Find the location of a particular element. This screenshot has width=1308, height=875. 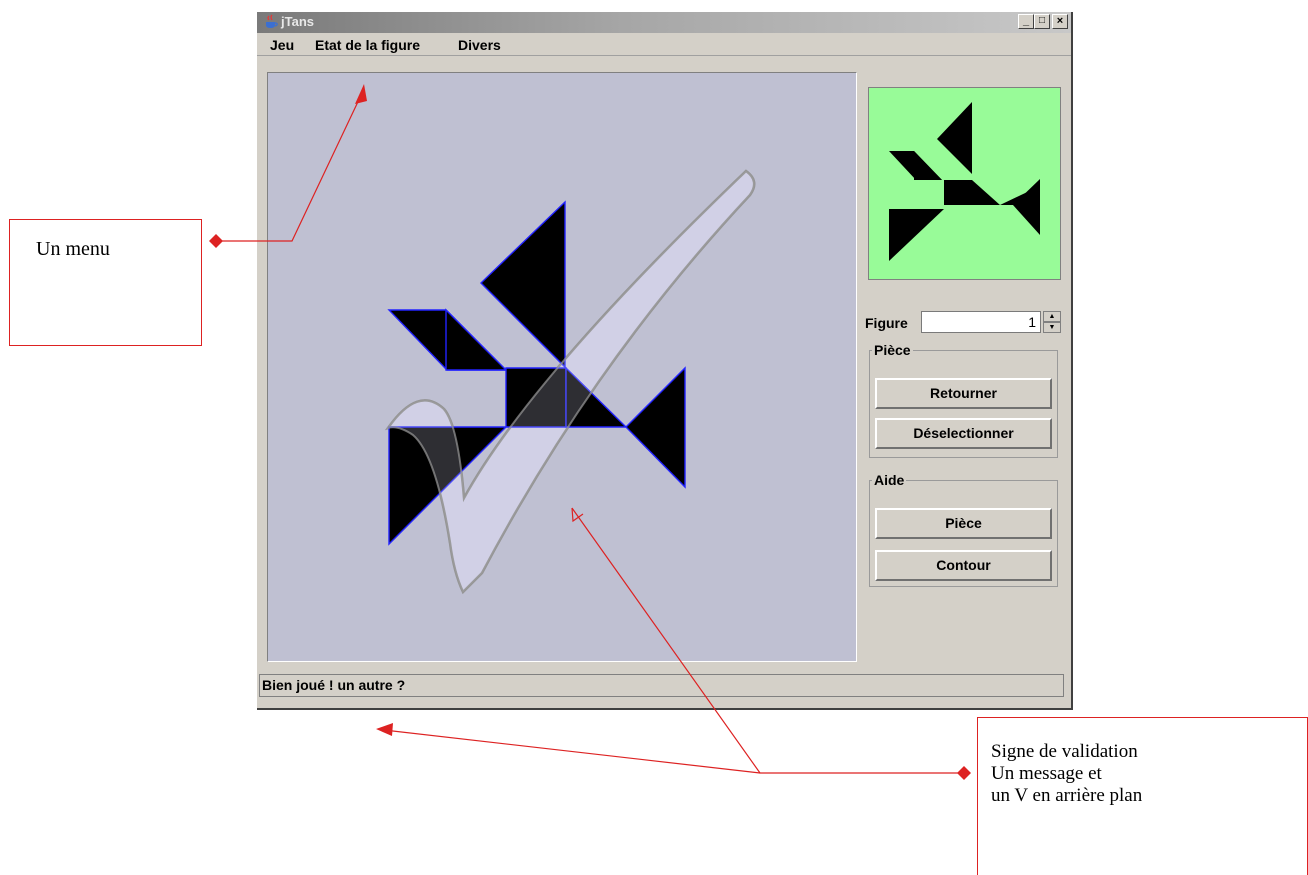

validation-arrow-to-board is located at coordinates (767, 640).